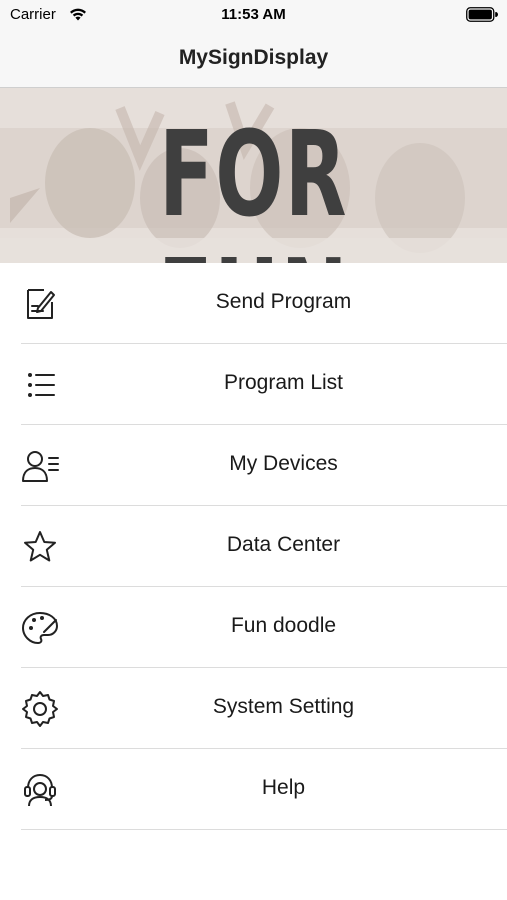  What do you see at coordinates (40, 628) in the screenshot?
I see `palette-icon` at bounding box center [40, 628].